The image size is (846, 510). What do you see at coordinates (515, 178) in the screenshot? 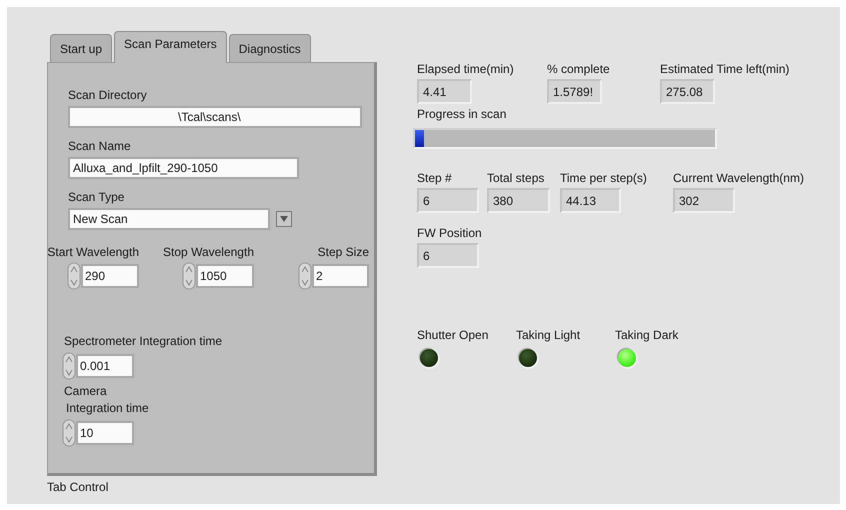
I see `indicator-label: Total steps` at bounding box center [515, 178].